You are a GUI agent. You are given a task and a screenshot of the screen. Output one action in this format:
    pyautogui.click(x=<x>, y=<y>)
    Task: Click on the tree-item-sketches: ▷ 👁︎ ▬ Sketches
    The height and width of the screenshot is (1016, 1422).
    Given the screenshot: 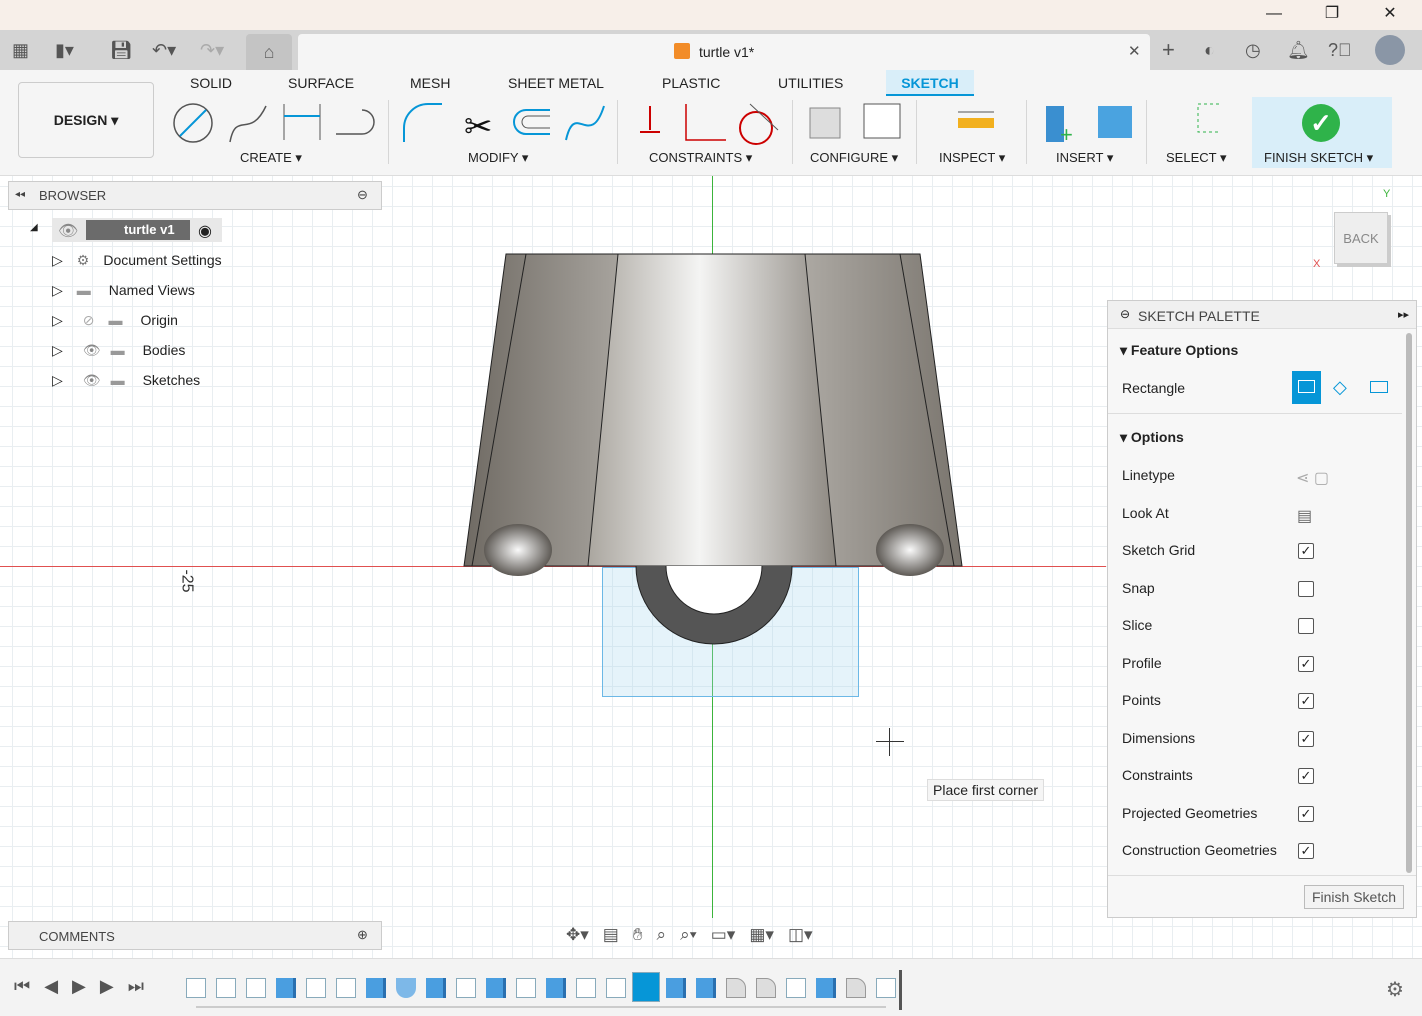 What is the action you would take?
    pyautogui.click(x=126, y=380)
    